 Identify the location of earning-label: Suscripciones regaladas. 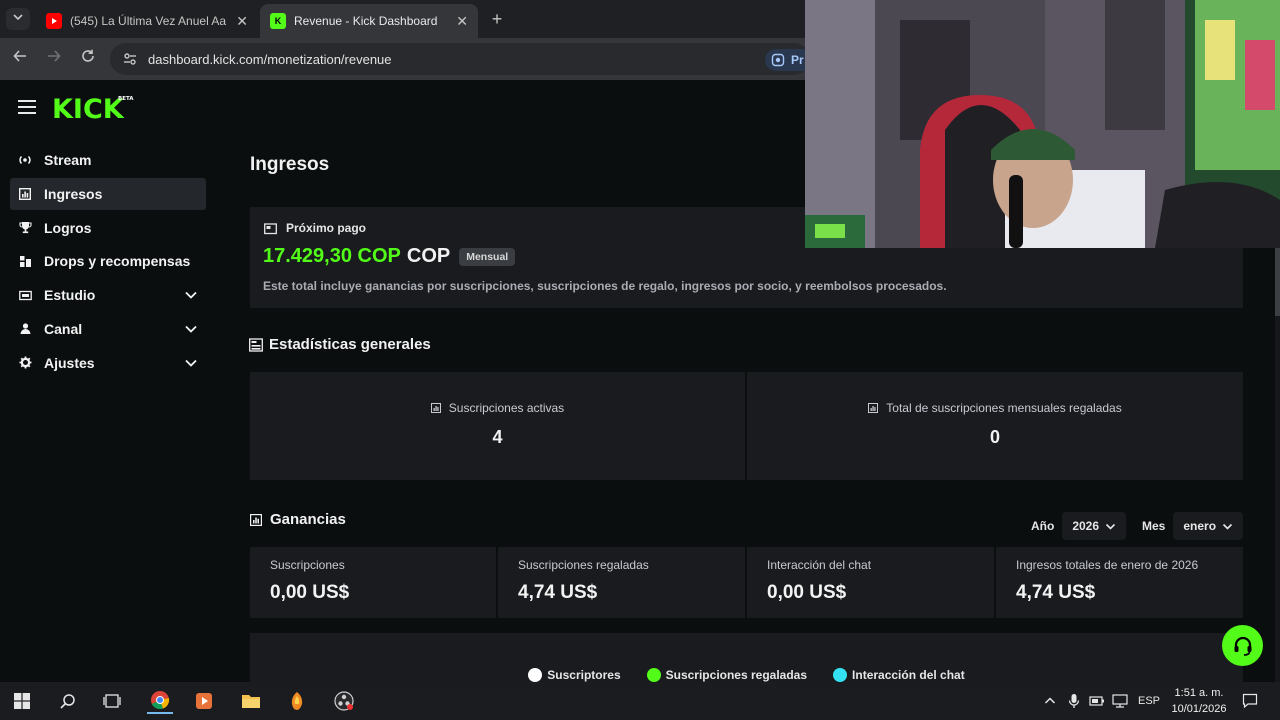
(583, 565).